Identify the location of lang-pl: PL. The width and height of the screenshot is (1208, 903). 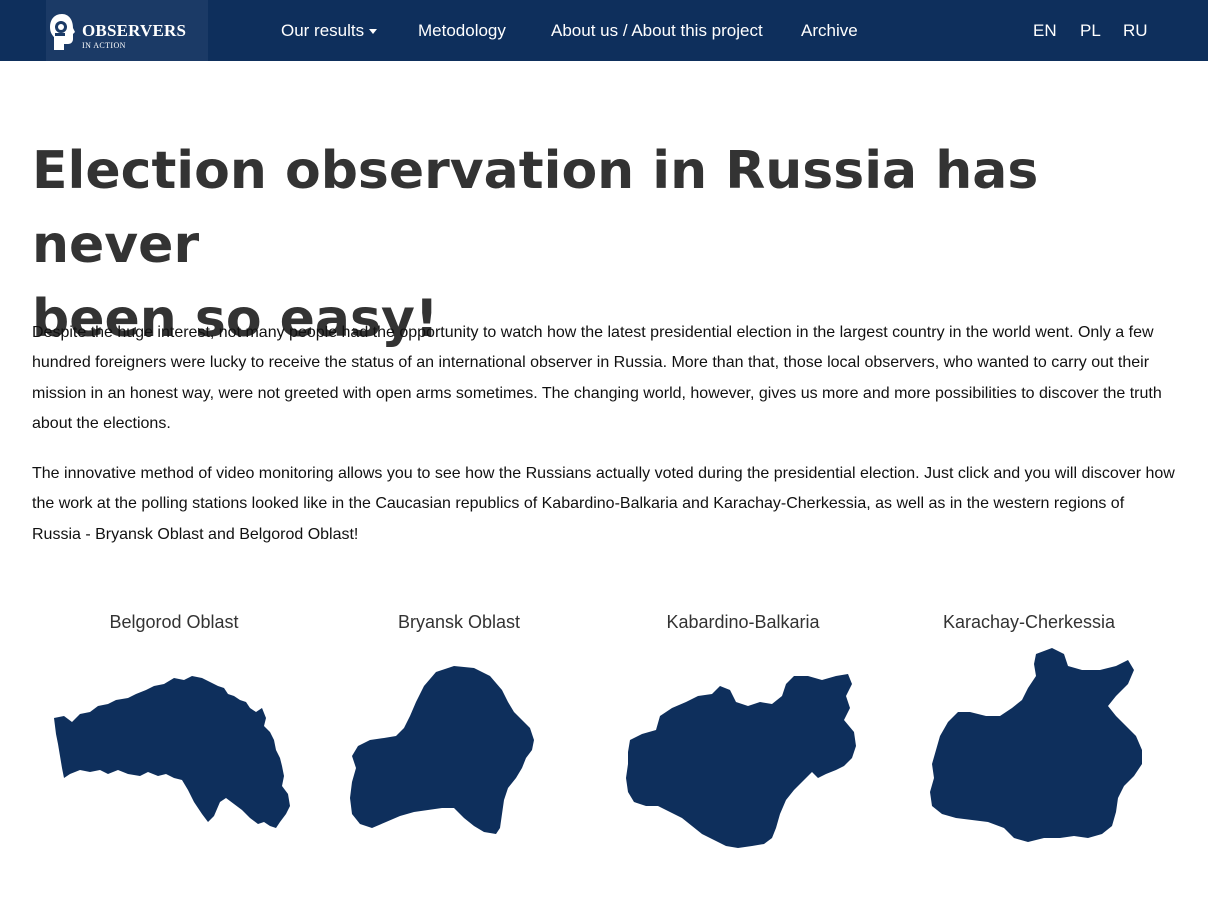
(1090, 30).